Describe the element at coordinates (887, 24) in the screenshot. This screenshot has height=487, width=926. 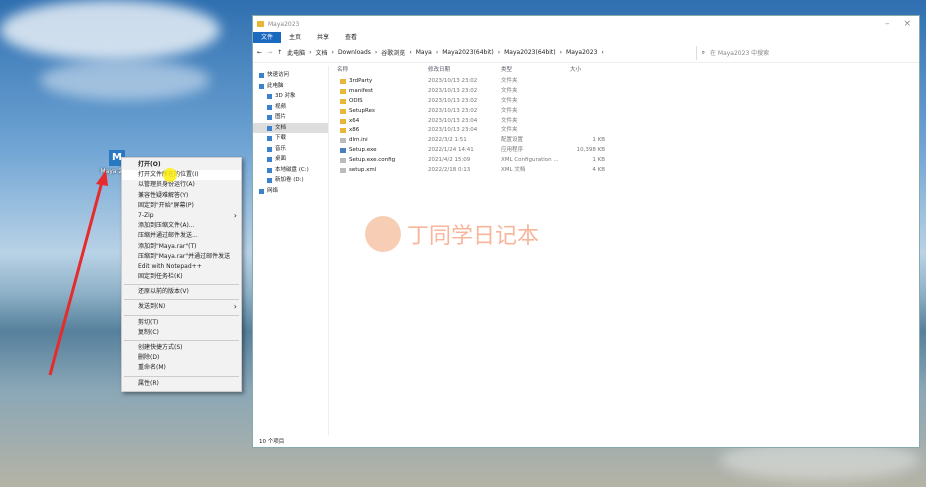
I see `minimize-button: –` at that location.